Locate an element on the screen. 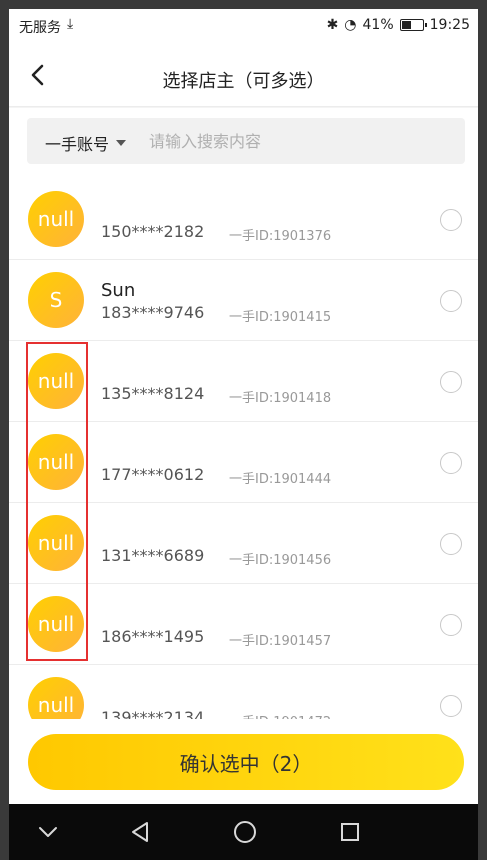 Image resolution: width=487 pixels, height=860 pixels. battery-fill is located at coordinates (406, 25).